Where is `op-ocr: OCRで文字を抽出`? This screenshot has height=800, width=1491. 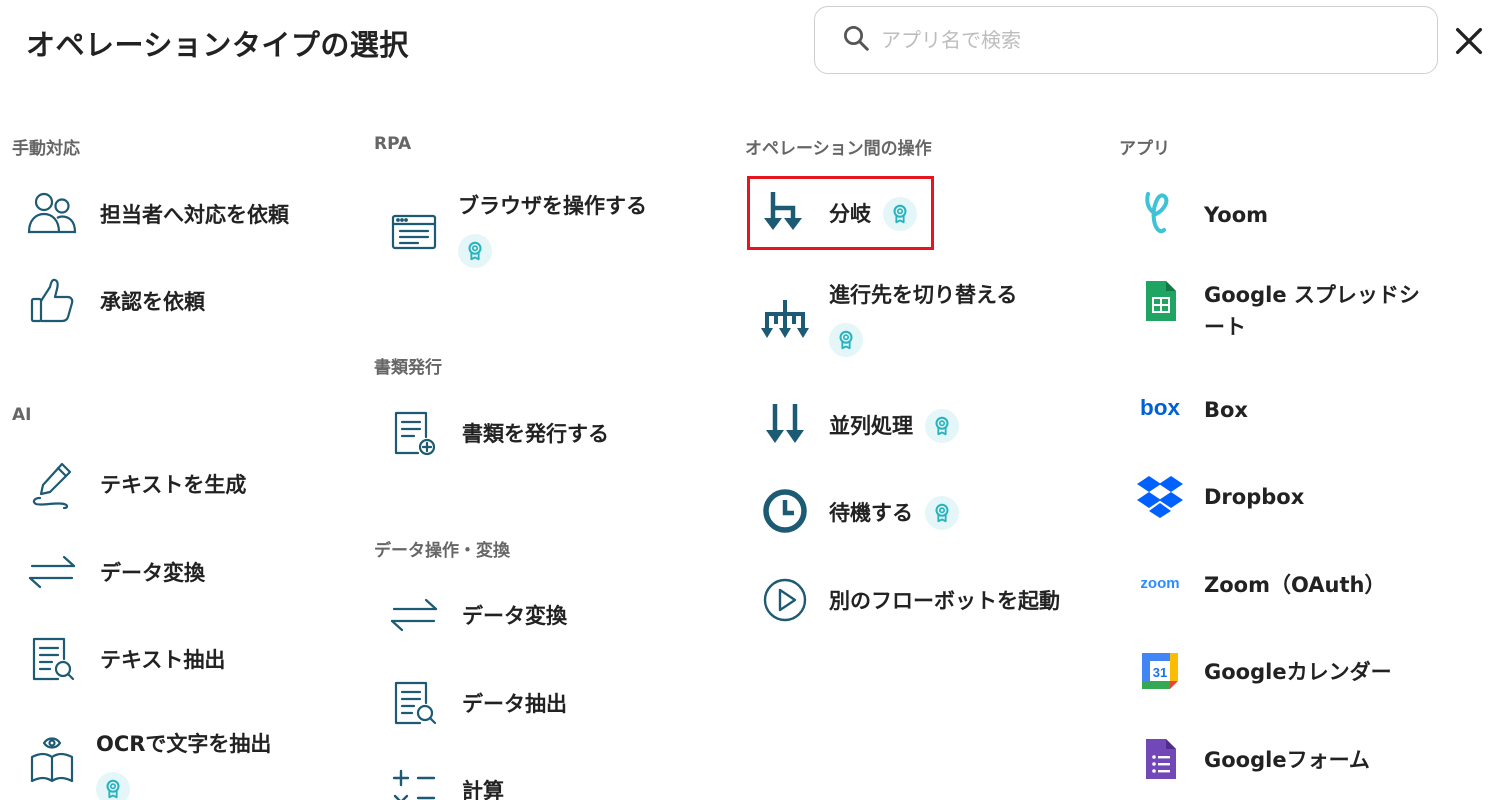 op-ocr: OCRで文字を抽出 is located at coordinates (147, 755).